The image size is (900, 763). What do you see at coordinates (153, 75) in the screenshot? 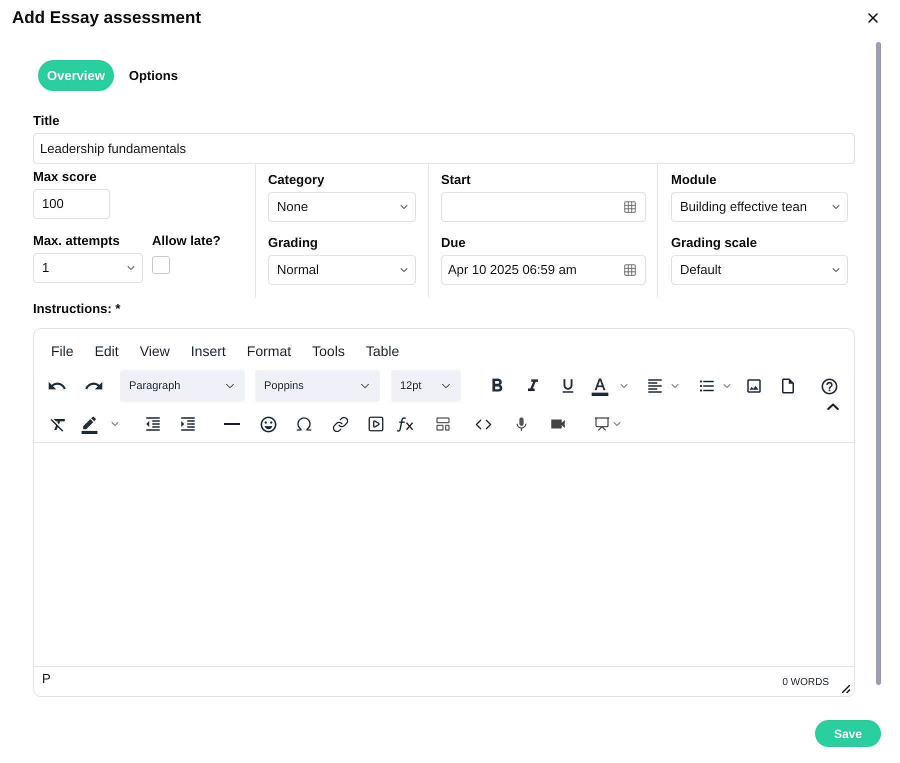
I see `tab: Options` at bounding box center [153, 75].